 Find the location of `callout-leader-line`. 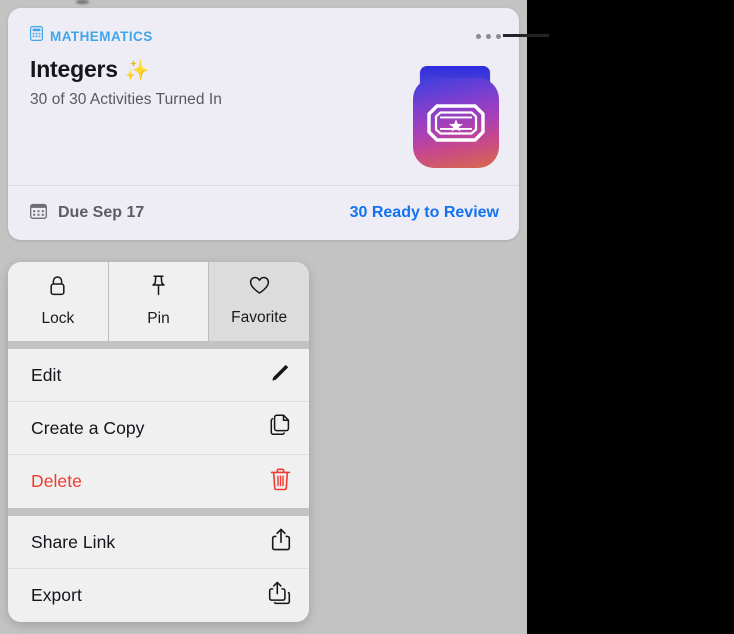

callout-leader-line is located at coordinates (526, 35).